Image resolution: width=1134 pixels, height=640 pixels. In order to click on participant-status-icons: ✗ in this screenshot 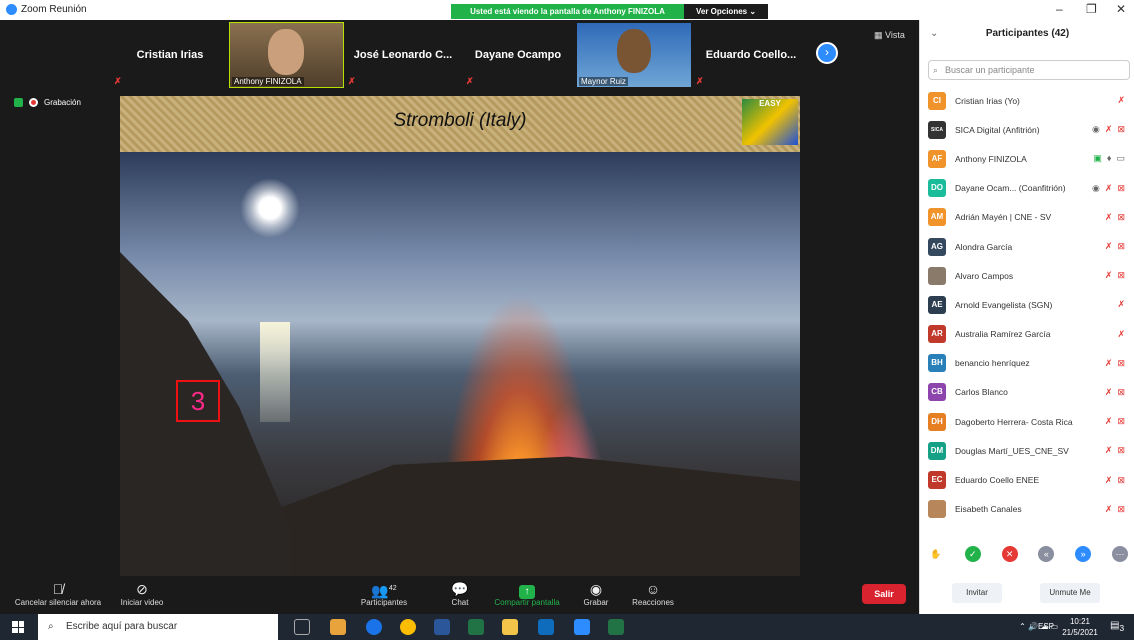, I will do `click(1121, 100)`.